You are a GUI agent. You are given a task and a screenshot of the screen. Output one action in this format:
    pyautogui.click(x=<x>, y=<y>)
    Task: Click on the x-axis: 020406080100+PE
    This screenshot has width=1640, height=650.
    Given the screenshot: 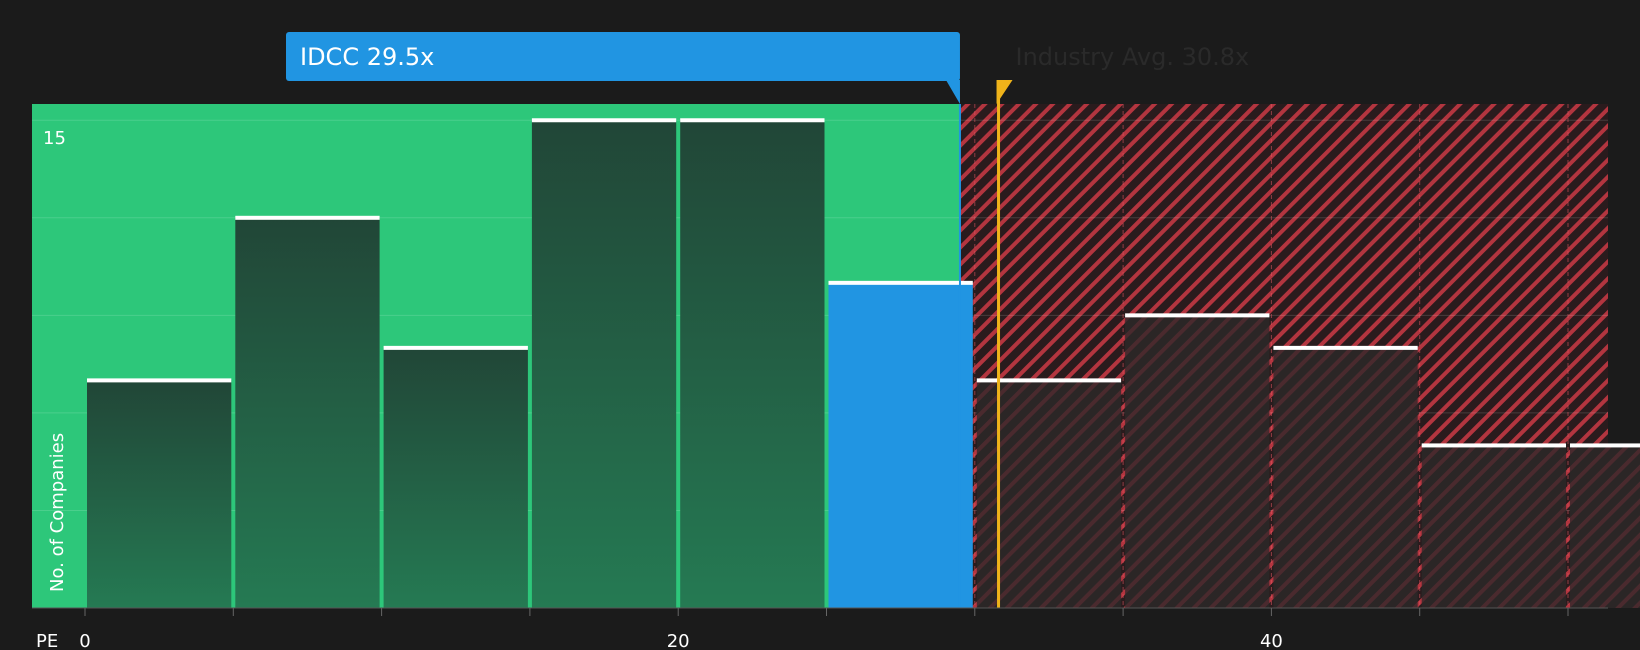 What is the action you would take?
    pyautogui.click(x=820, y=628)
    